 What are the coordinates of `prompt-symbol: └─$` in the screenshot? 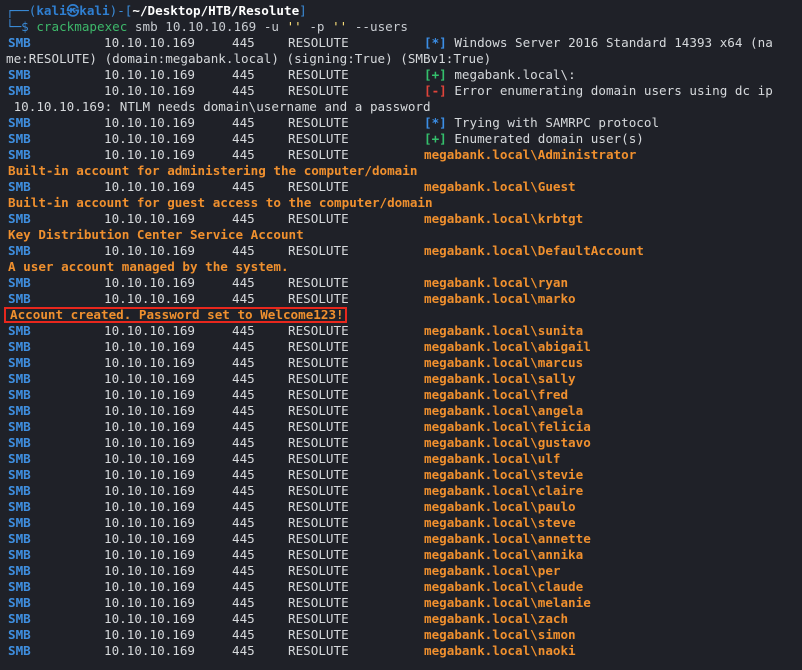 It's located at (21, 26).